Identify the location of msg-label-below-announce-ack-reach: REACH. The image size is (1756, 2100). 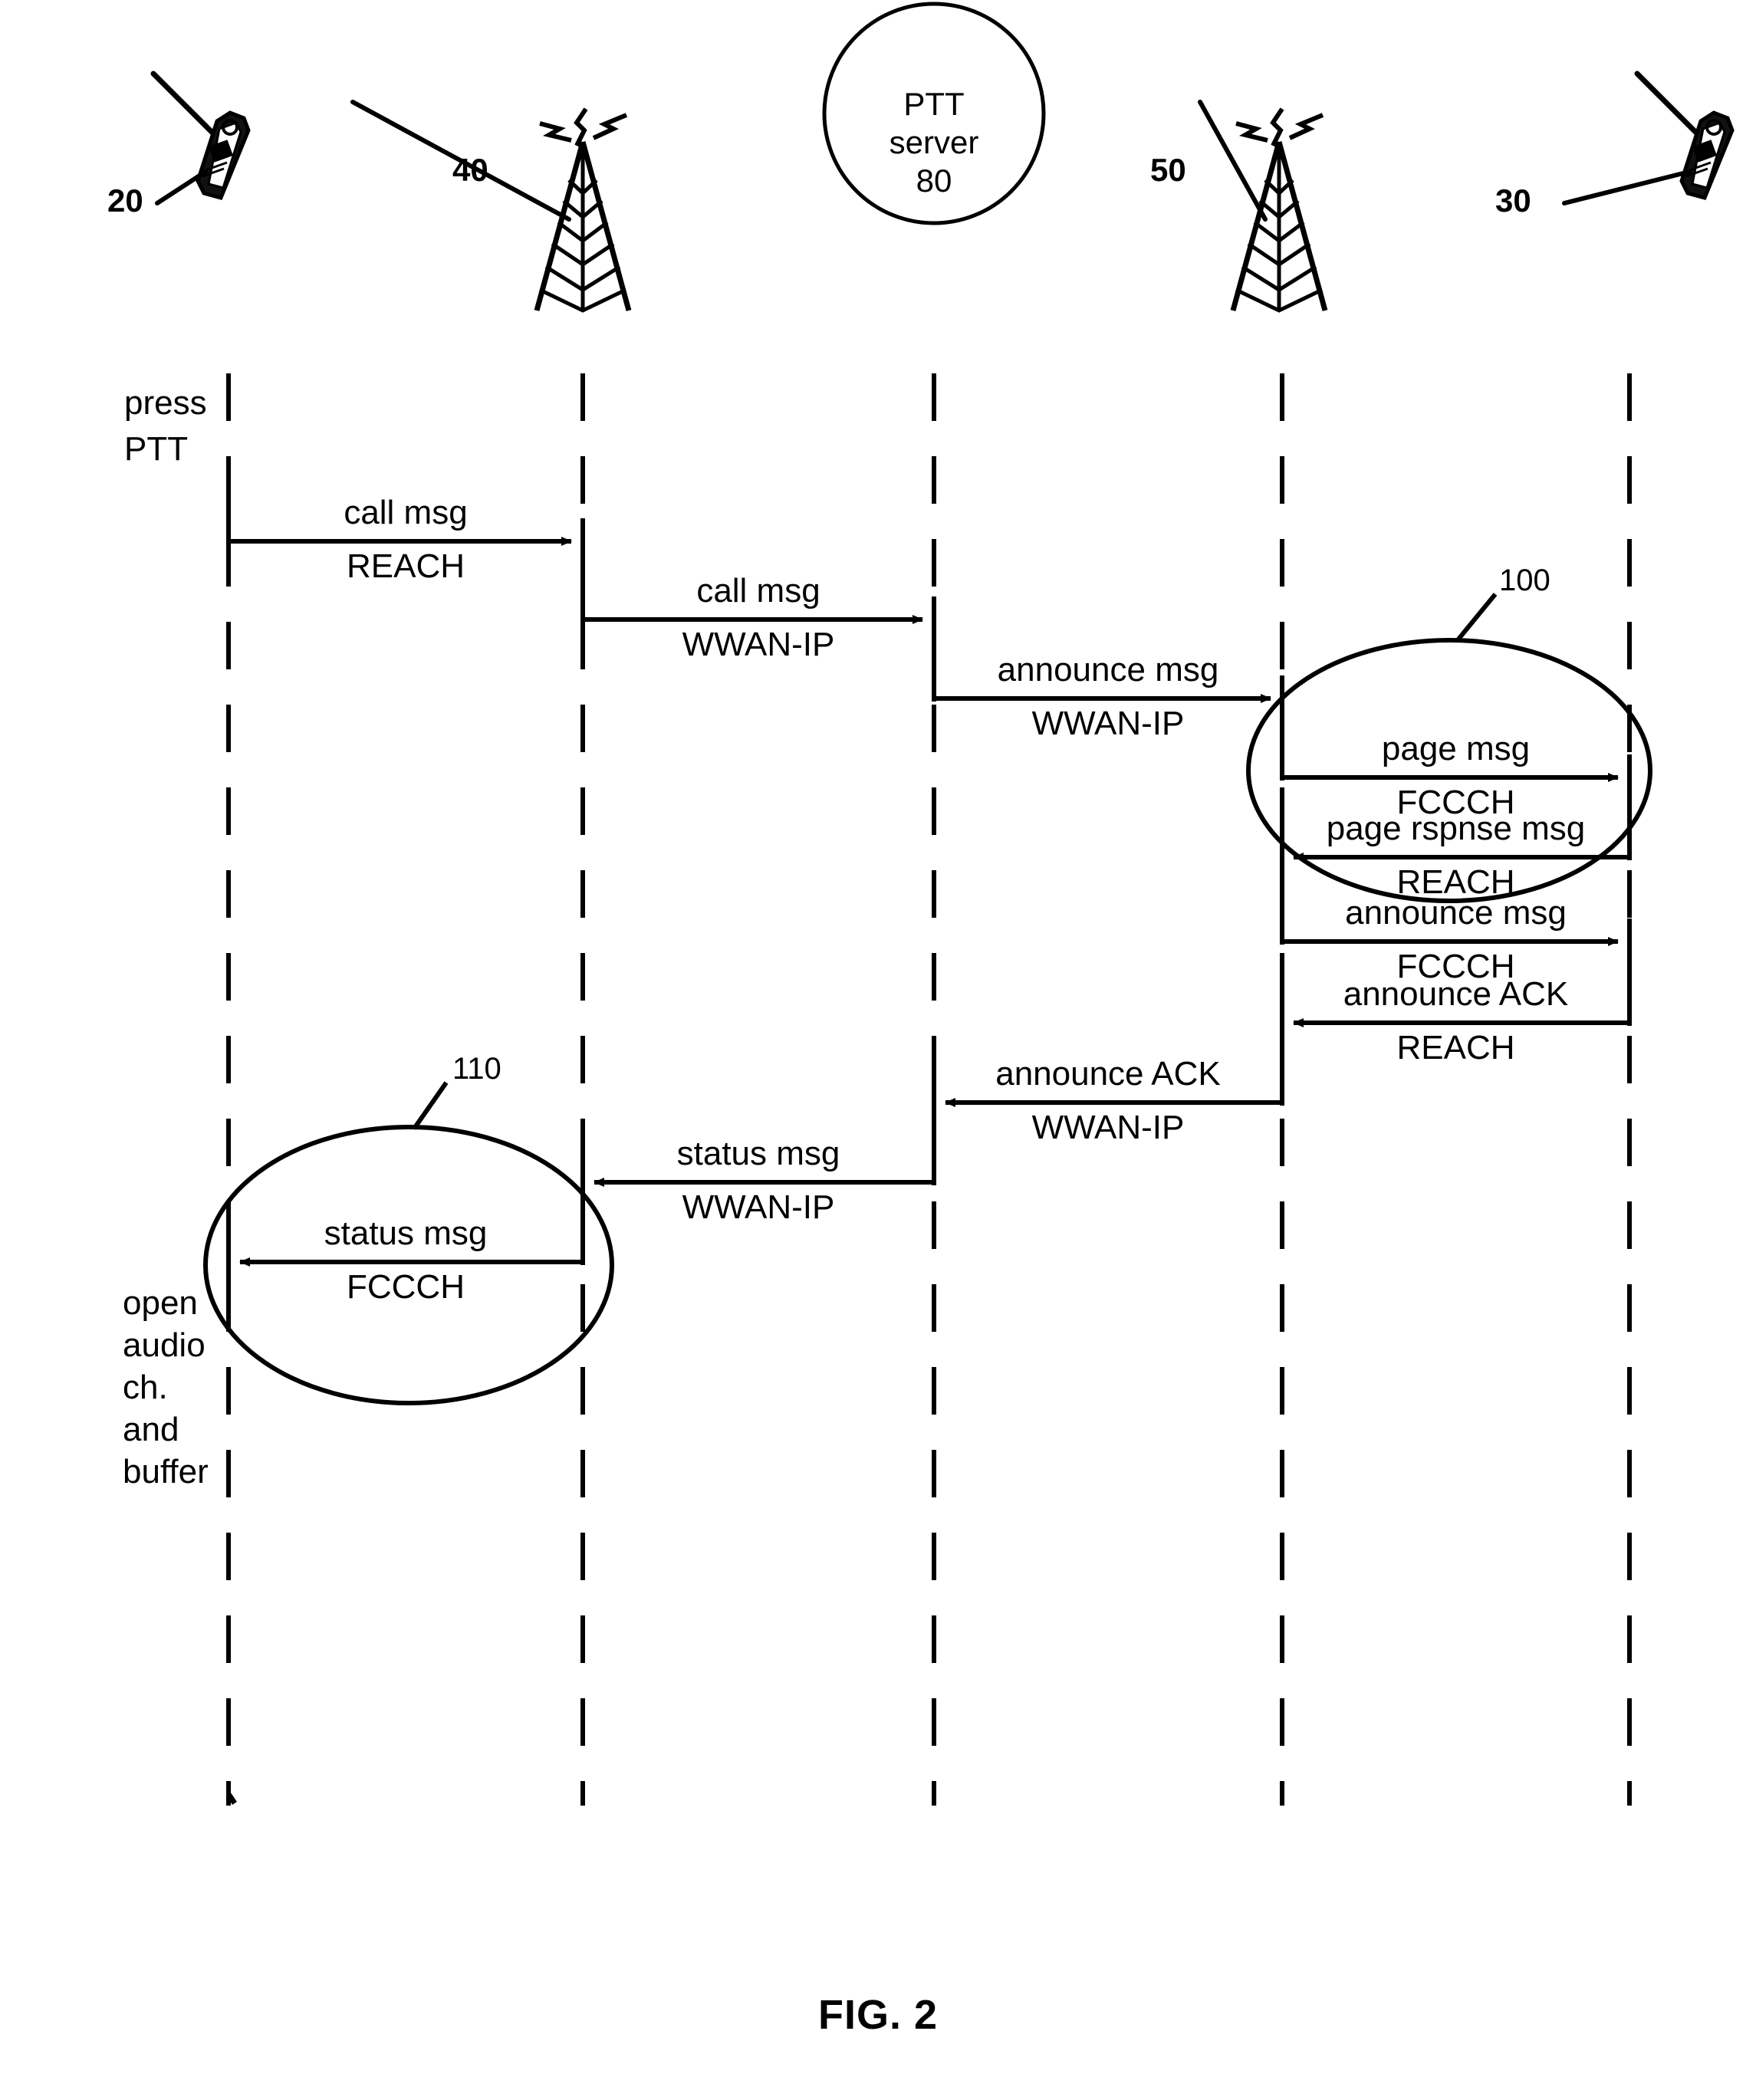
(1455, 1047).